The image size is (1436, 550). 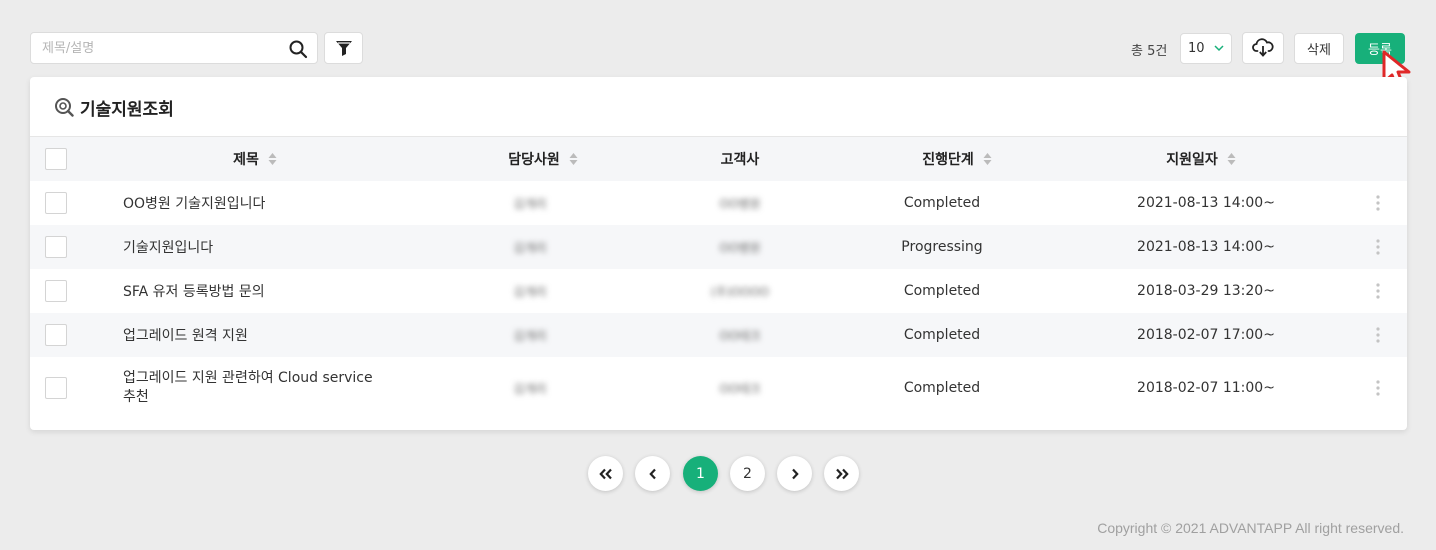 What do you see at coordinates (1206, 48) in the screenshot?
I see `page-size-select: 10` at bounding box center [1206, 48].